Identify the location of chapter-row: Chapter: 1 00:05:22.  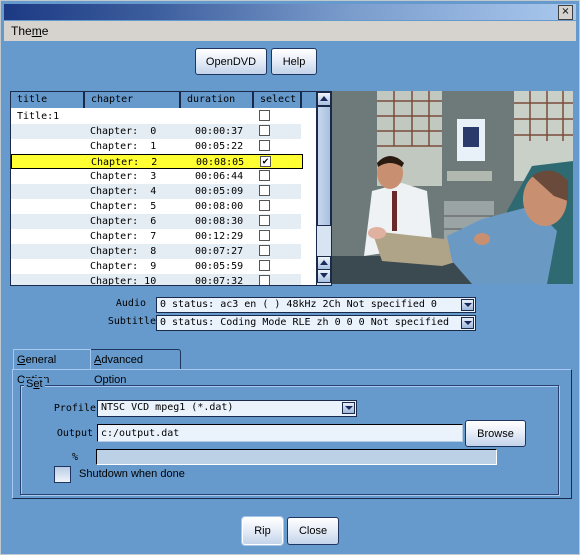
(156, 146).